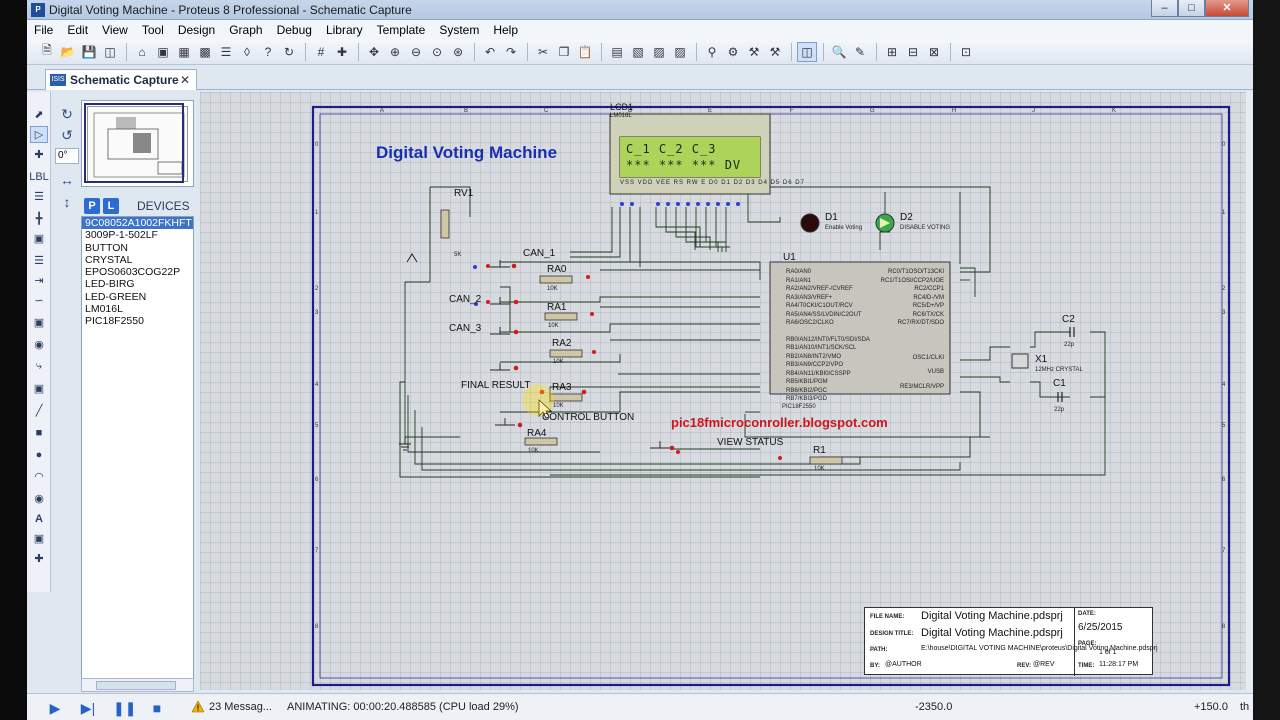  Describe the element at coordinates (659, 52) in the screenshot. I see `block-rotate-icon: ▨` at that location.